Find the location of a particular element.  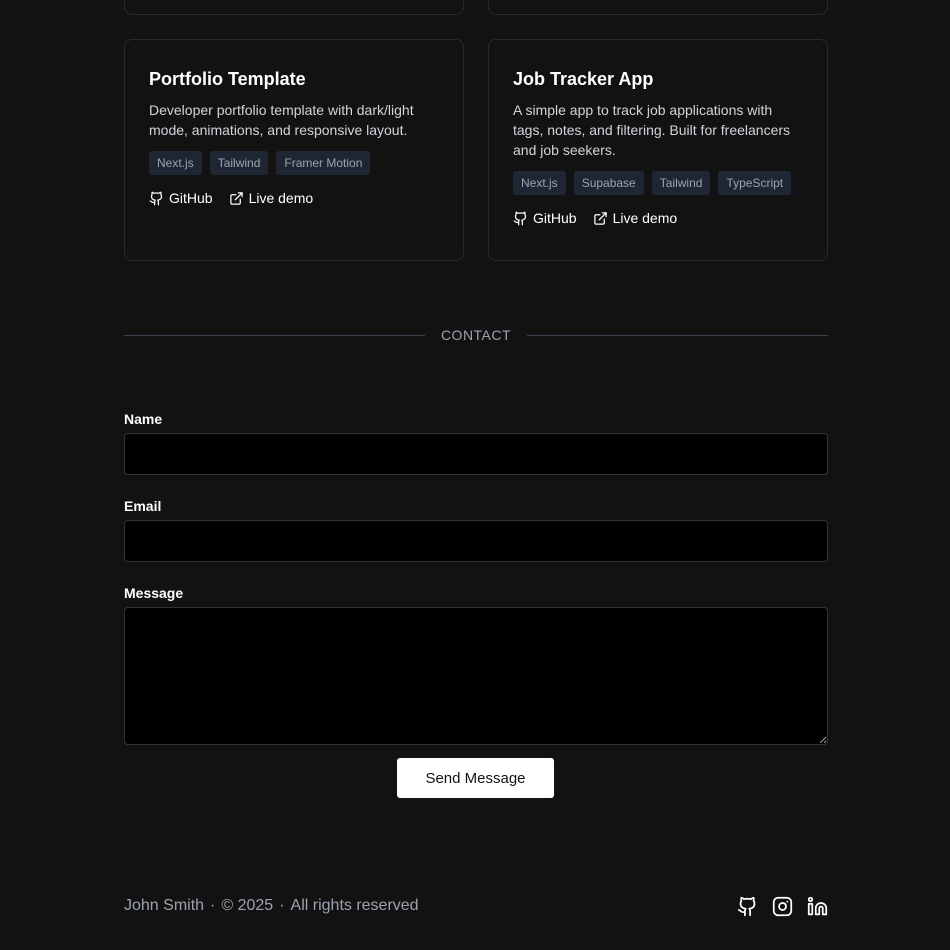

tag: Framer Motion is located at coordinates (323, 163).